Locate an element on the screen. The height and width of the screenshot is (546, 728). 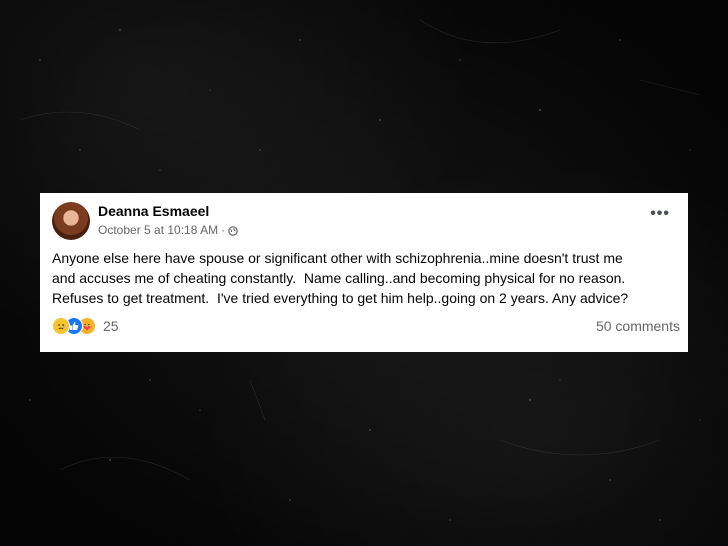
reactions-summary: 25 is located at coordinates (85, 326).